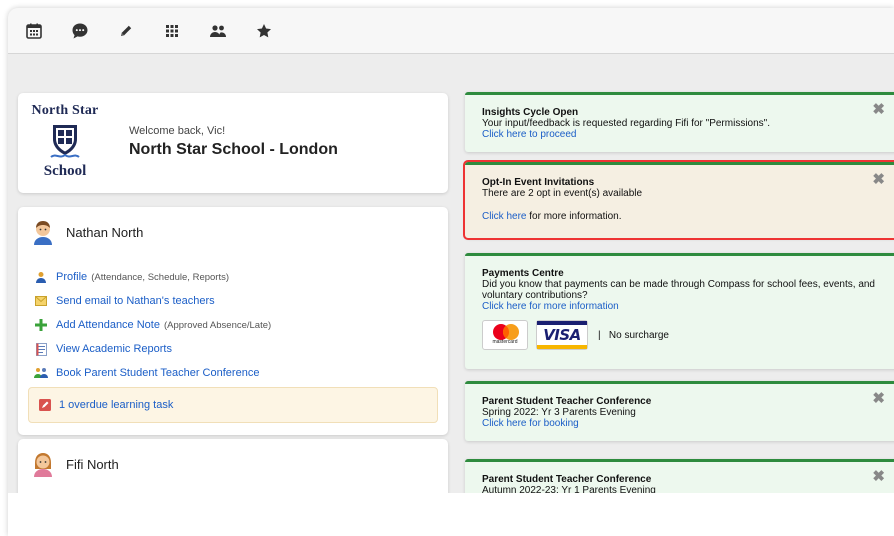 The image size is (894, 536). What do you see at coordinates (538, 182) in the screenshot?
I see `alert-title: Opt-In Event Invitations` at bounding box center [538, 182].